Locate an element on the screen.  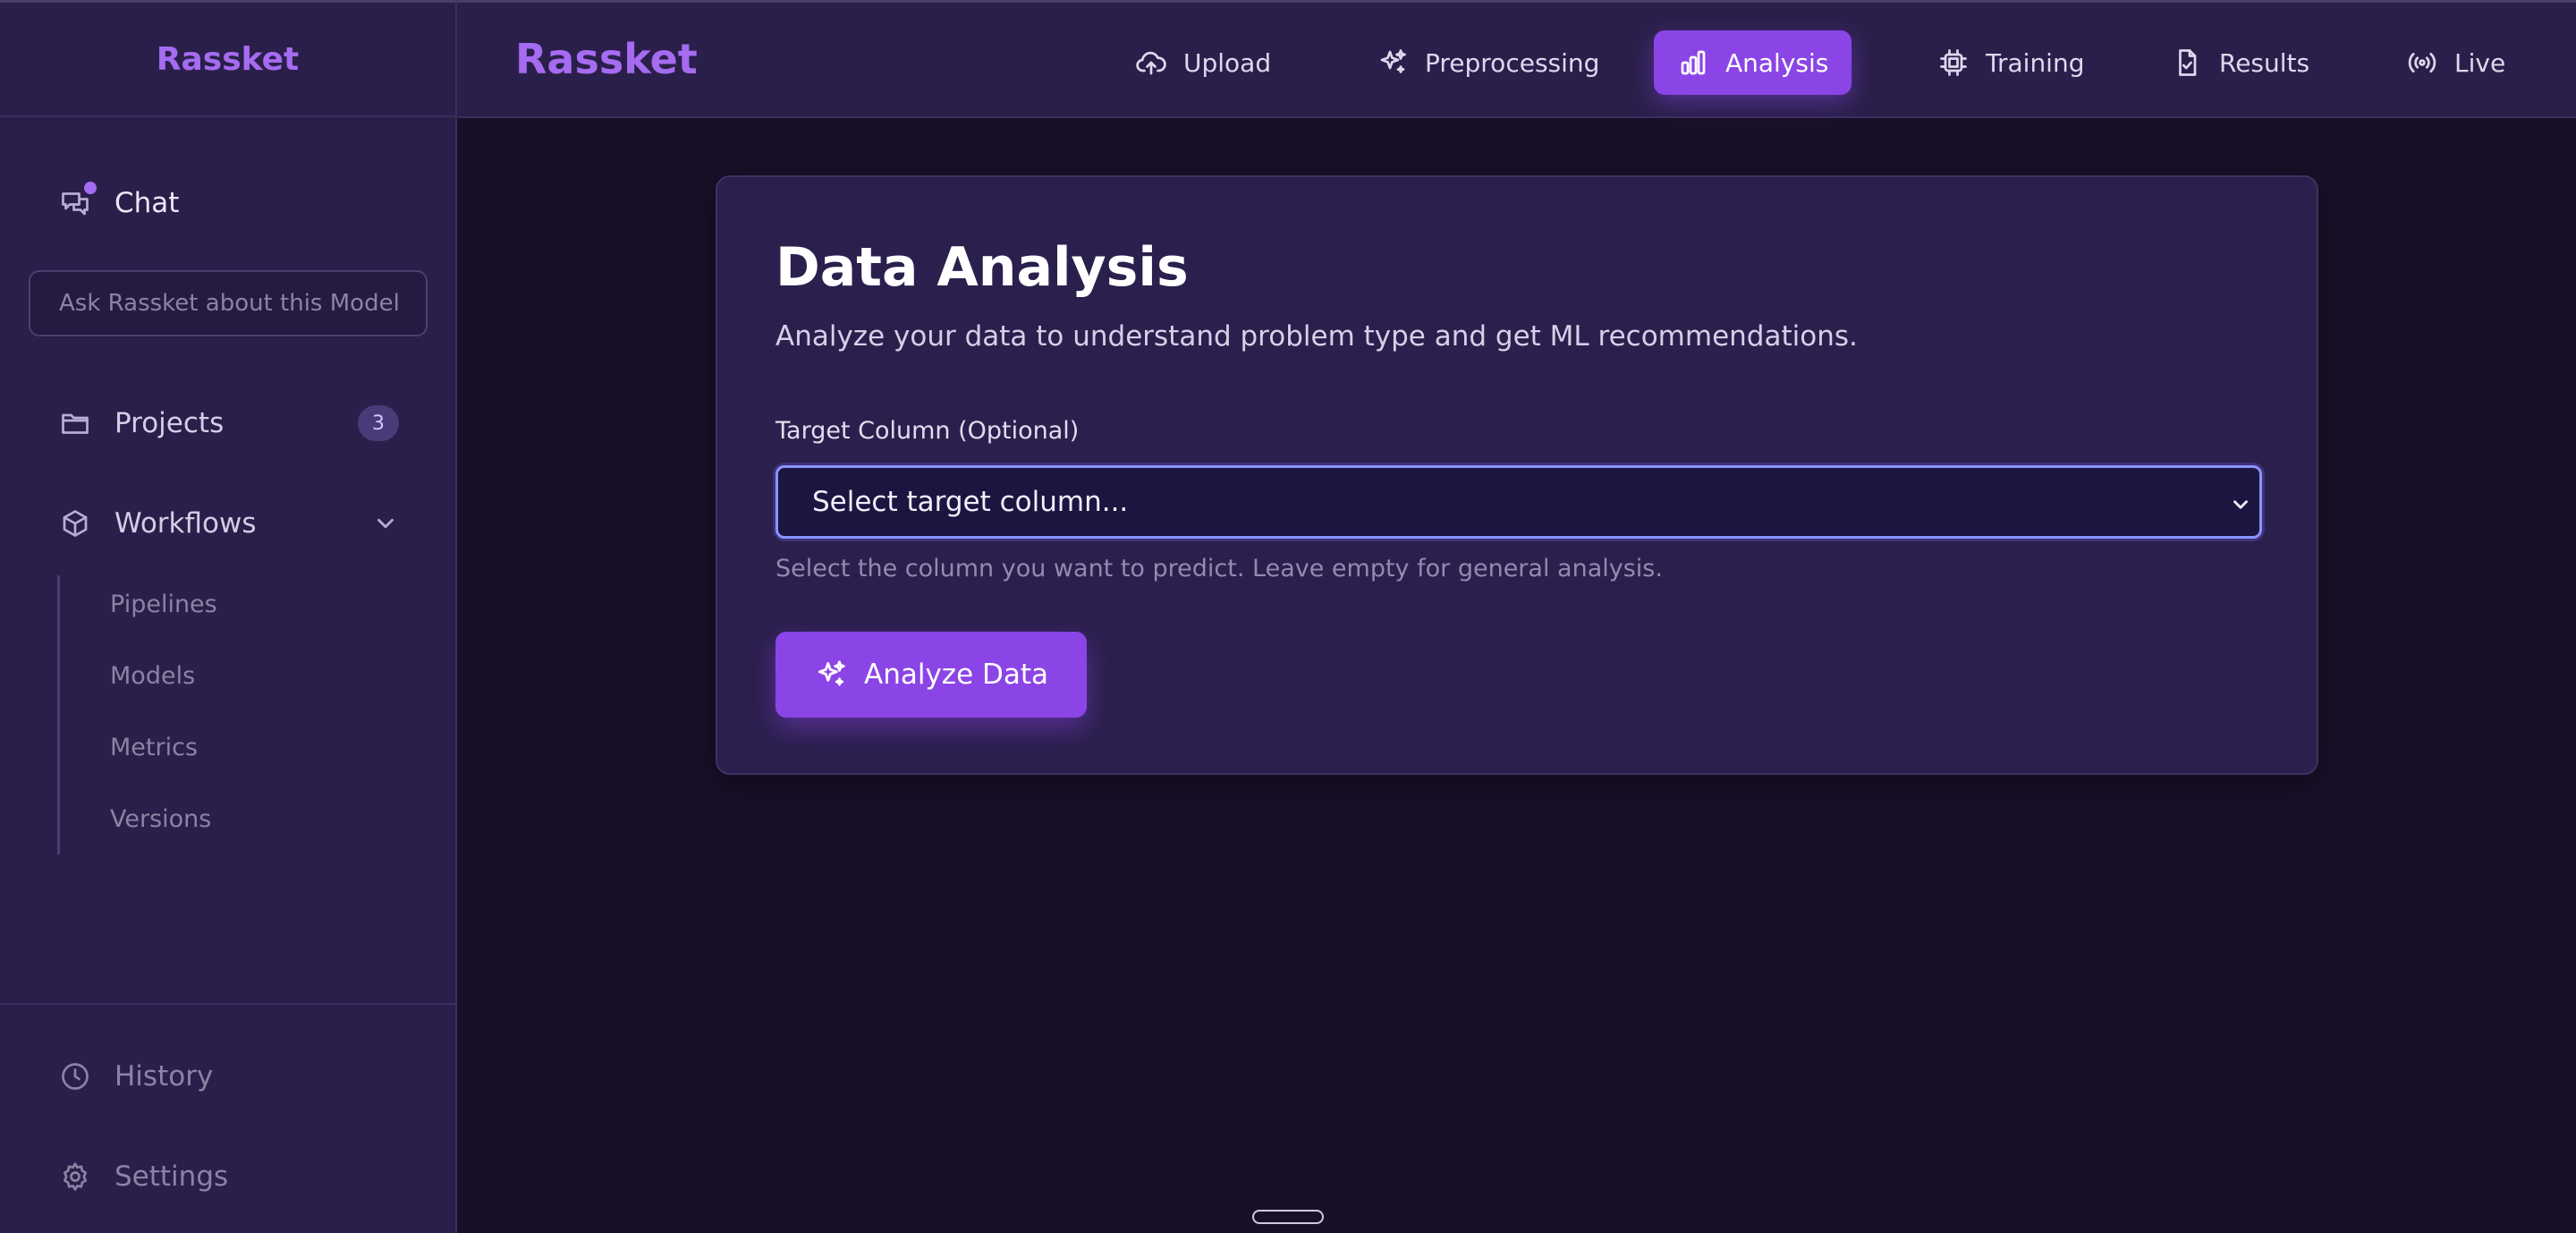
cpu-chip-icon is located at coordinates (1953, 62).